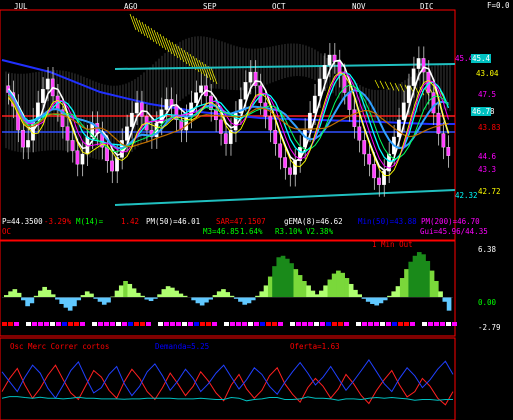  I want to click on price-label: 45.4, so click(481, 58).